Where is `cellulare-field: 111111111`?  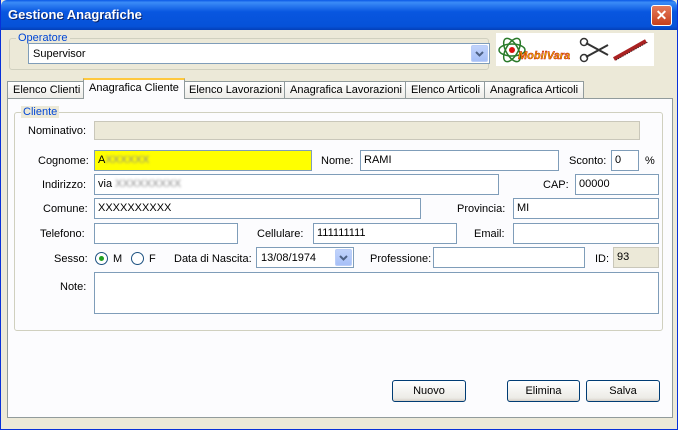 cellulare-field: 111111111 is located at coordinates (385, 233).